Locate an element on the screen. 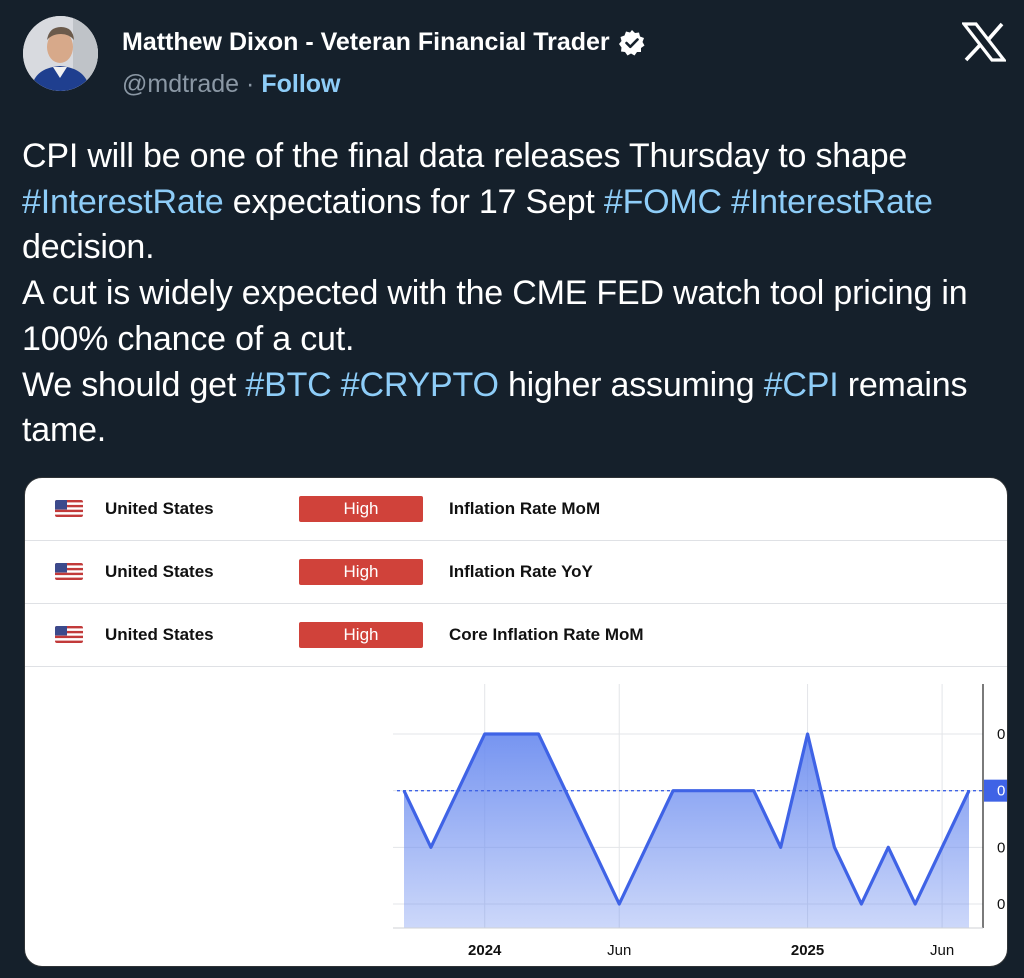 This screenshot has width=1024, height=978. current-value-label: 0 is located at coordinates (1001, 791).